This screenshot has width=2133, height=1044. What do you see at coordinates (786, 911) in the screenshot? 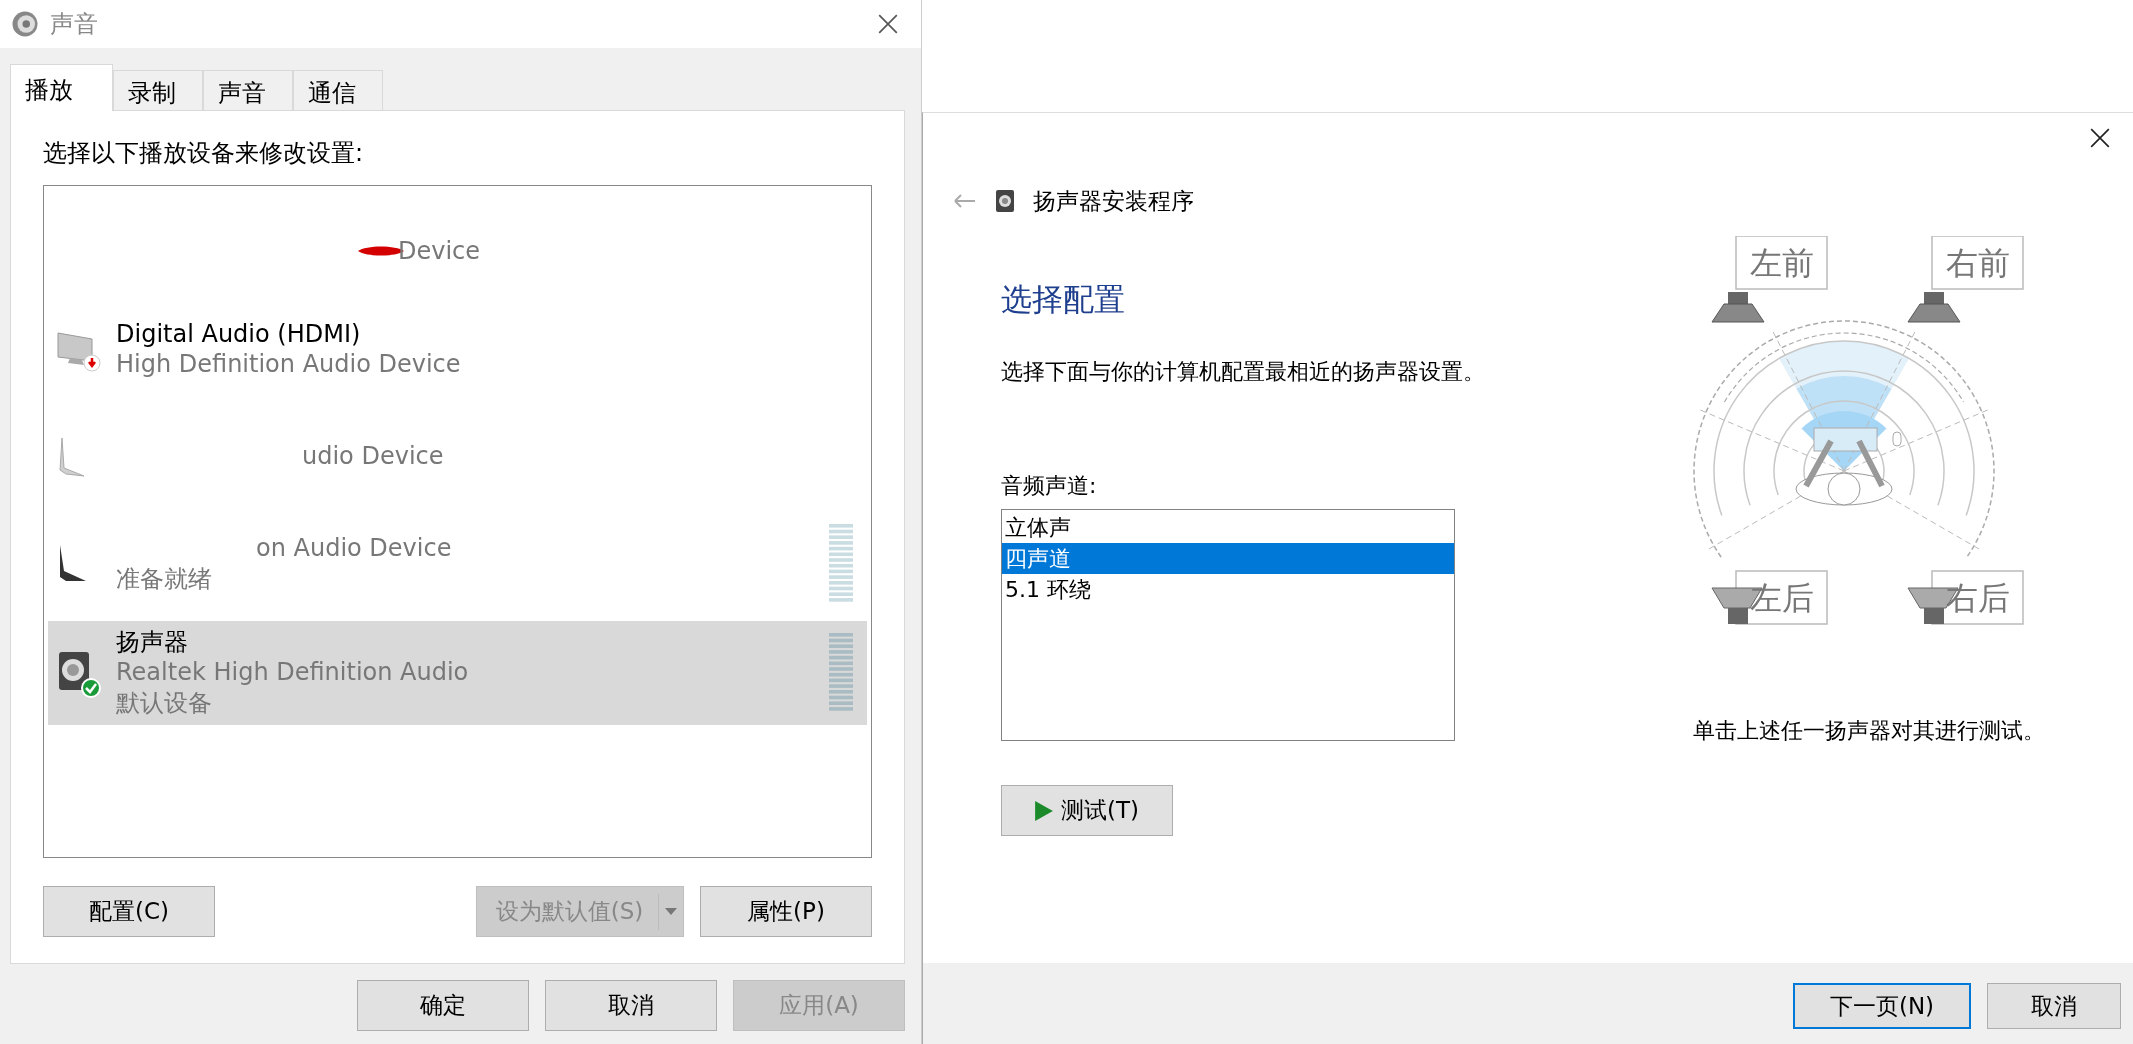
I see `dialog-button: 属性(P)` at bounding box center [786, 911].